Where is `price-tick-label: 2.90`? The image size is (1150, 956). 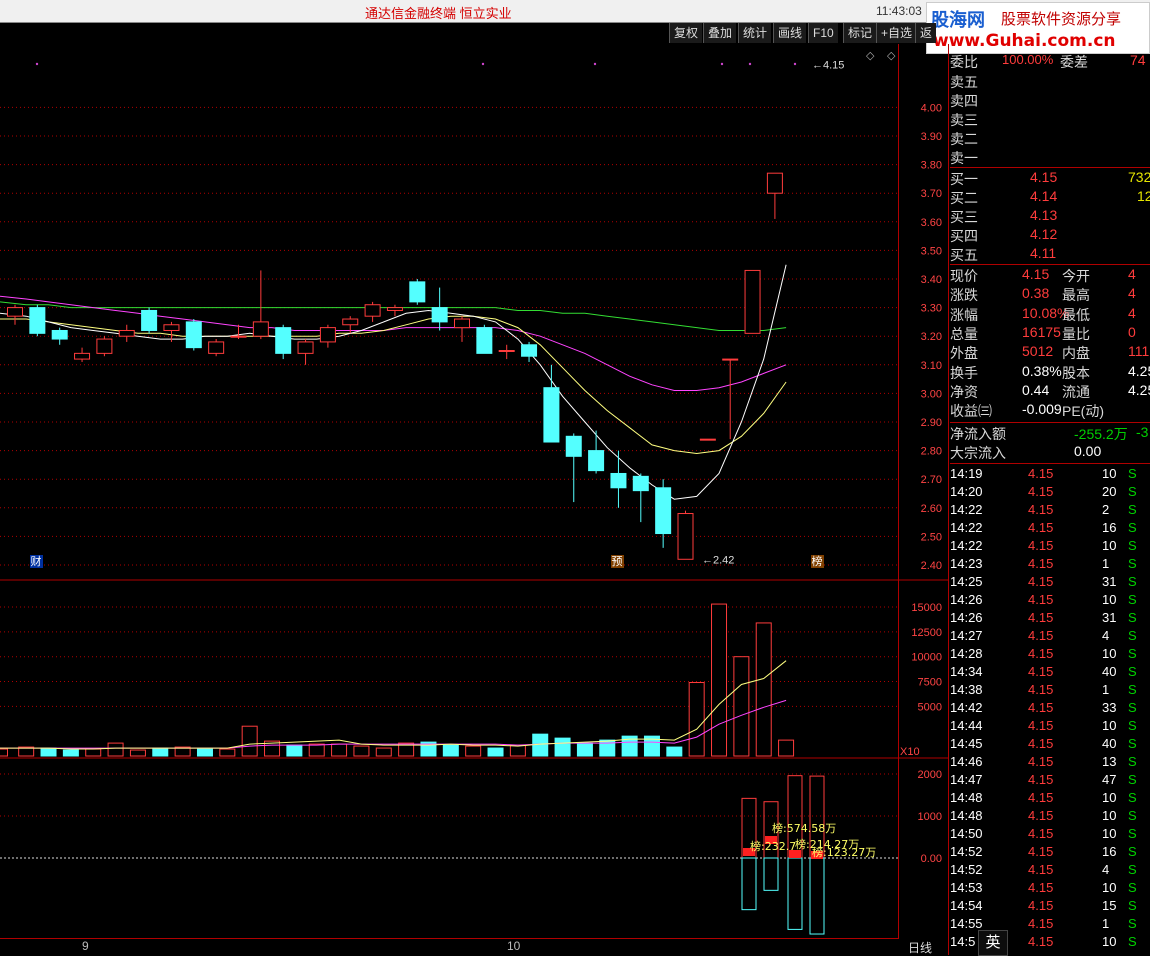
price-tick-label: 2.90 is located at coordinates (931, 423).